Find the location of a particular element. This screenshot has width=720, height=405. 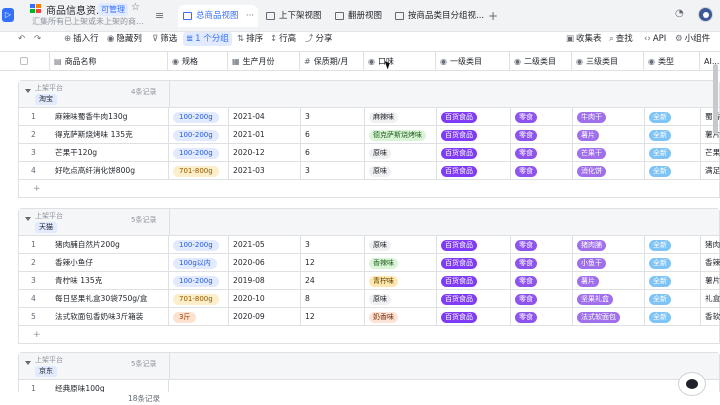

hide-columns-button: ◉隐藏列 is located at coordinates (124, 39).